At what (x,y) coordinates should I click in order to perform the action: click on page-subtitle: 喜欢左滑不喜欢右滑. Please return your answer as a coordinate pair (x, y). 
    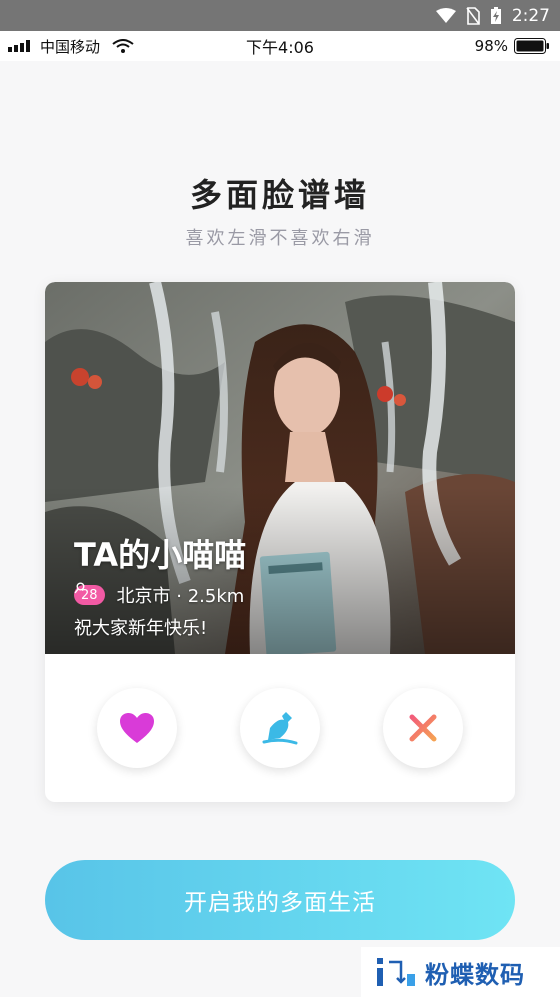
    Looking at the image, I should click on (280, 238).